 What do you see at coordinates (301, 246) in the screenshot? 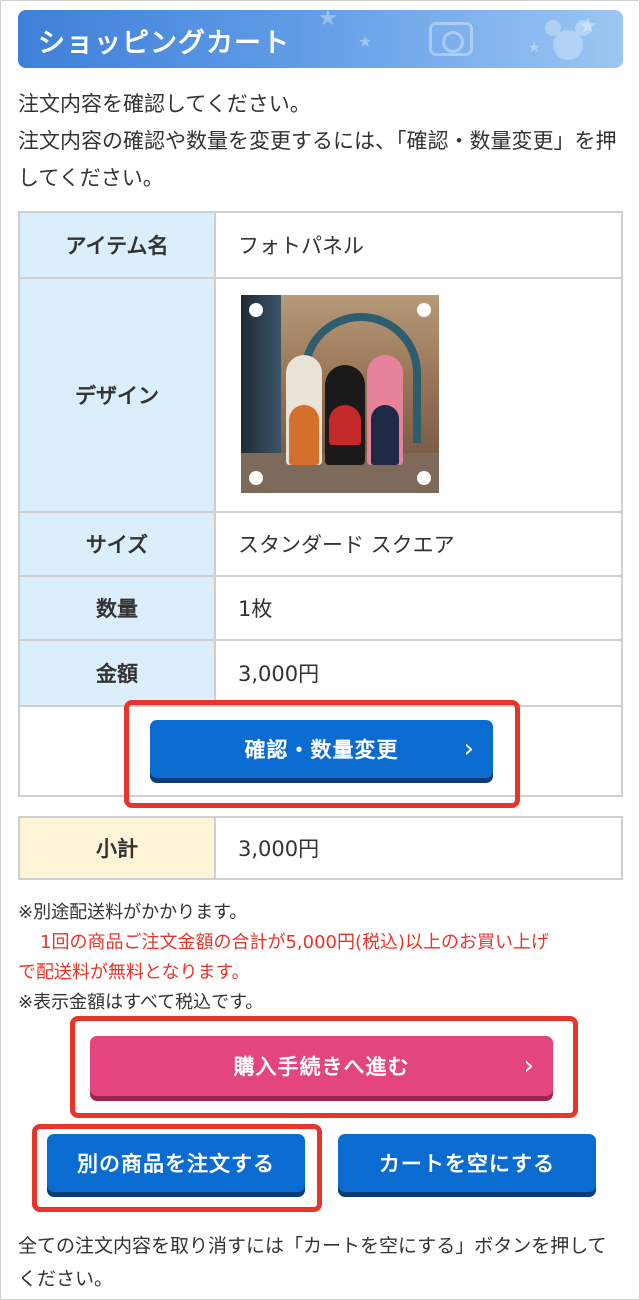
I see `item-name-value: フォトパネル` at bounding box center [301, 246].